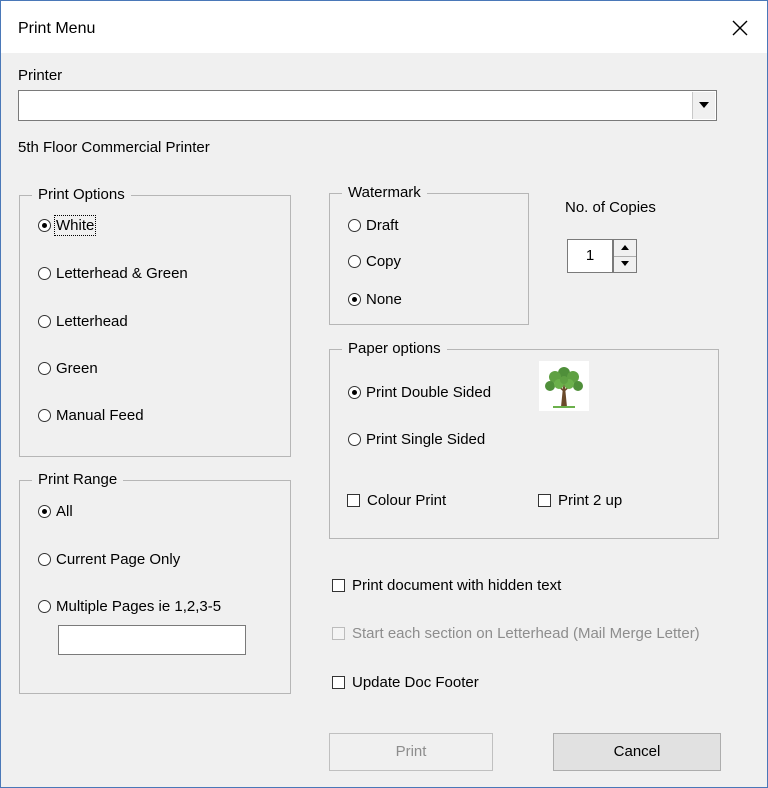 The image size is (768, 788). Describe the element at coordinates (354, 225) in the screenshot. I see `radio-draft-circle` at that location.